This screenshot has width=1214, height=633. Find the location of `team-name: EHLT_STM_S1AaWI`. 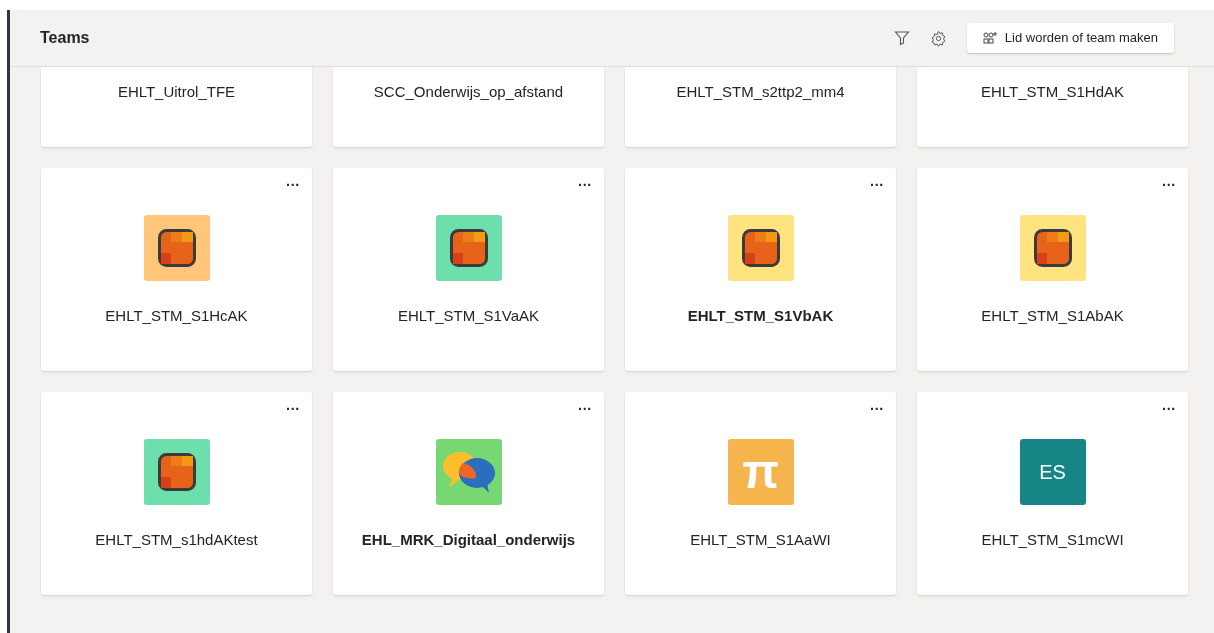

team-name: EHLT_STM_S1AaWI is located at coordinates (760, 540).